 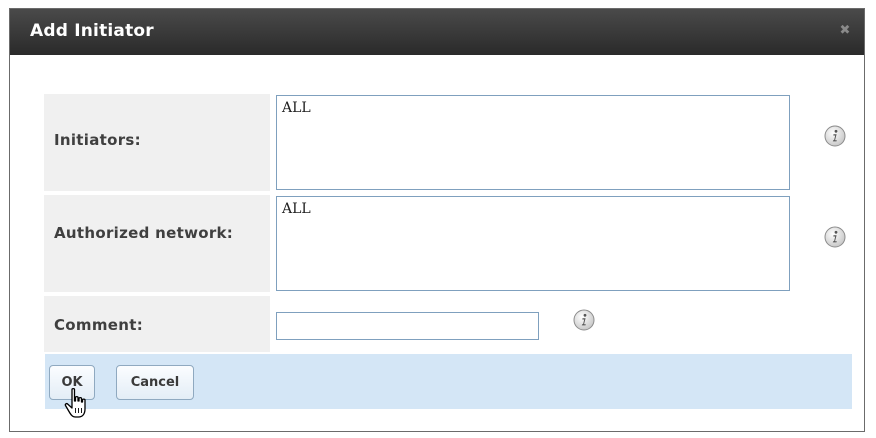 I want to click on initiators-field: ALL, so click(x=533, y=142).